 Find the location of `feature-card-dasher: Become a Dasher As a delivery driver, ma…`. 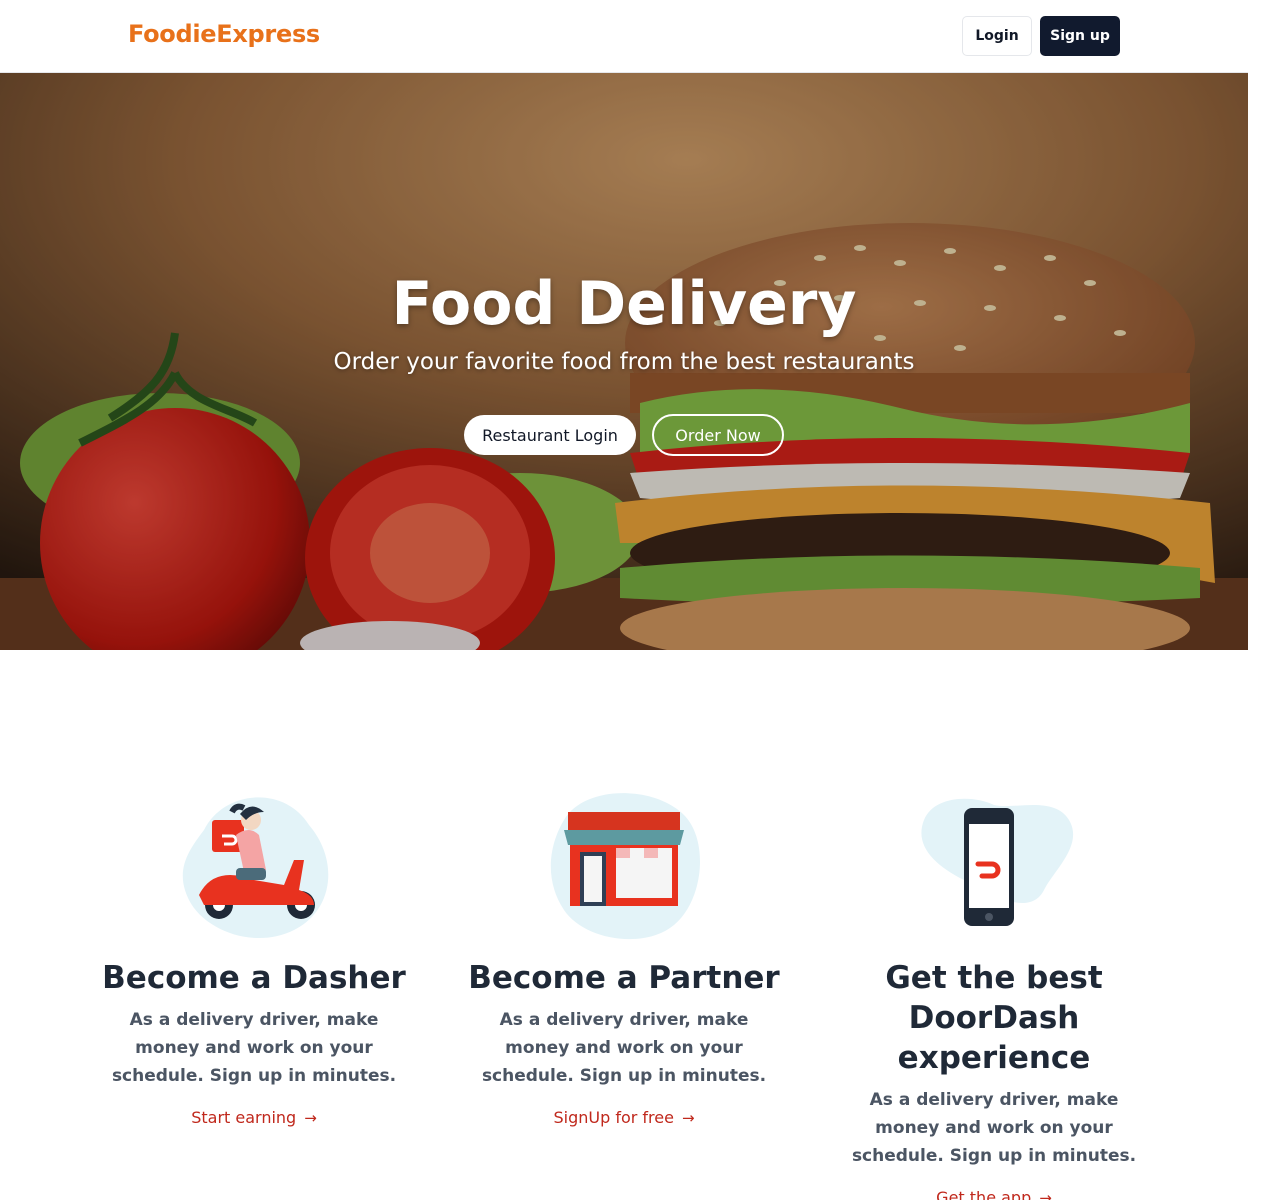

feature-card-dasher: Become a Dasher As a delivery driver, ma… is located at coordinates (254, 958).